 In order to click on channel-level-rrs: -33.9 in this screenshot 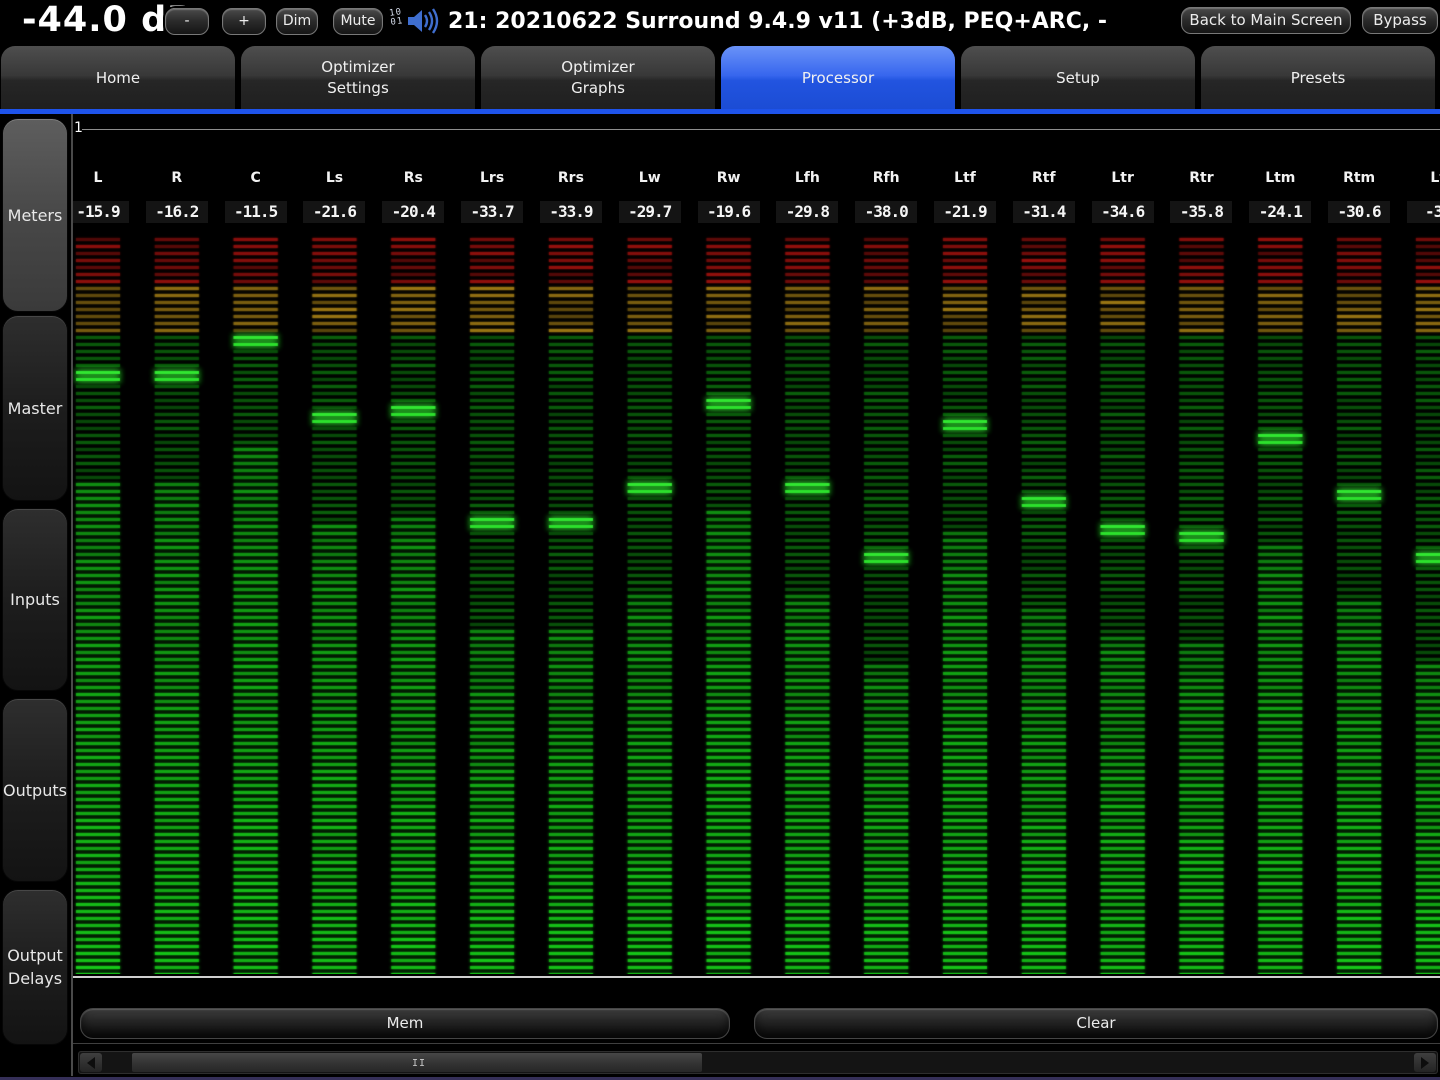, I will do `click(570, 212)`.